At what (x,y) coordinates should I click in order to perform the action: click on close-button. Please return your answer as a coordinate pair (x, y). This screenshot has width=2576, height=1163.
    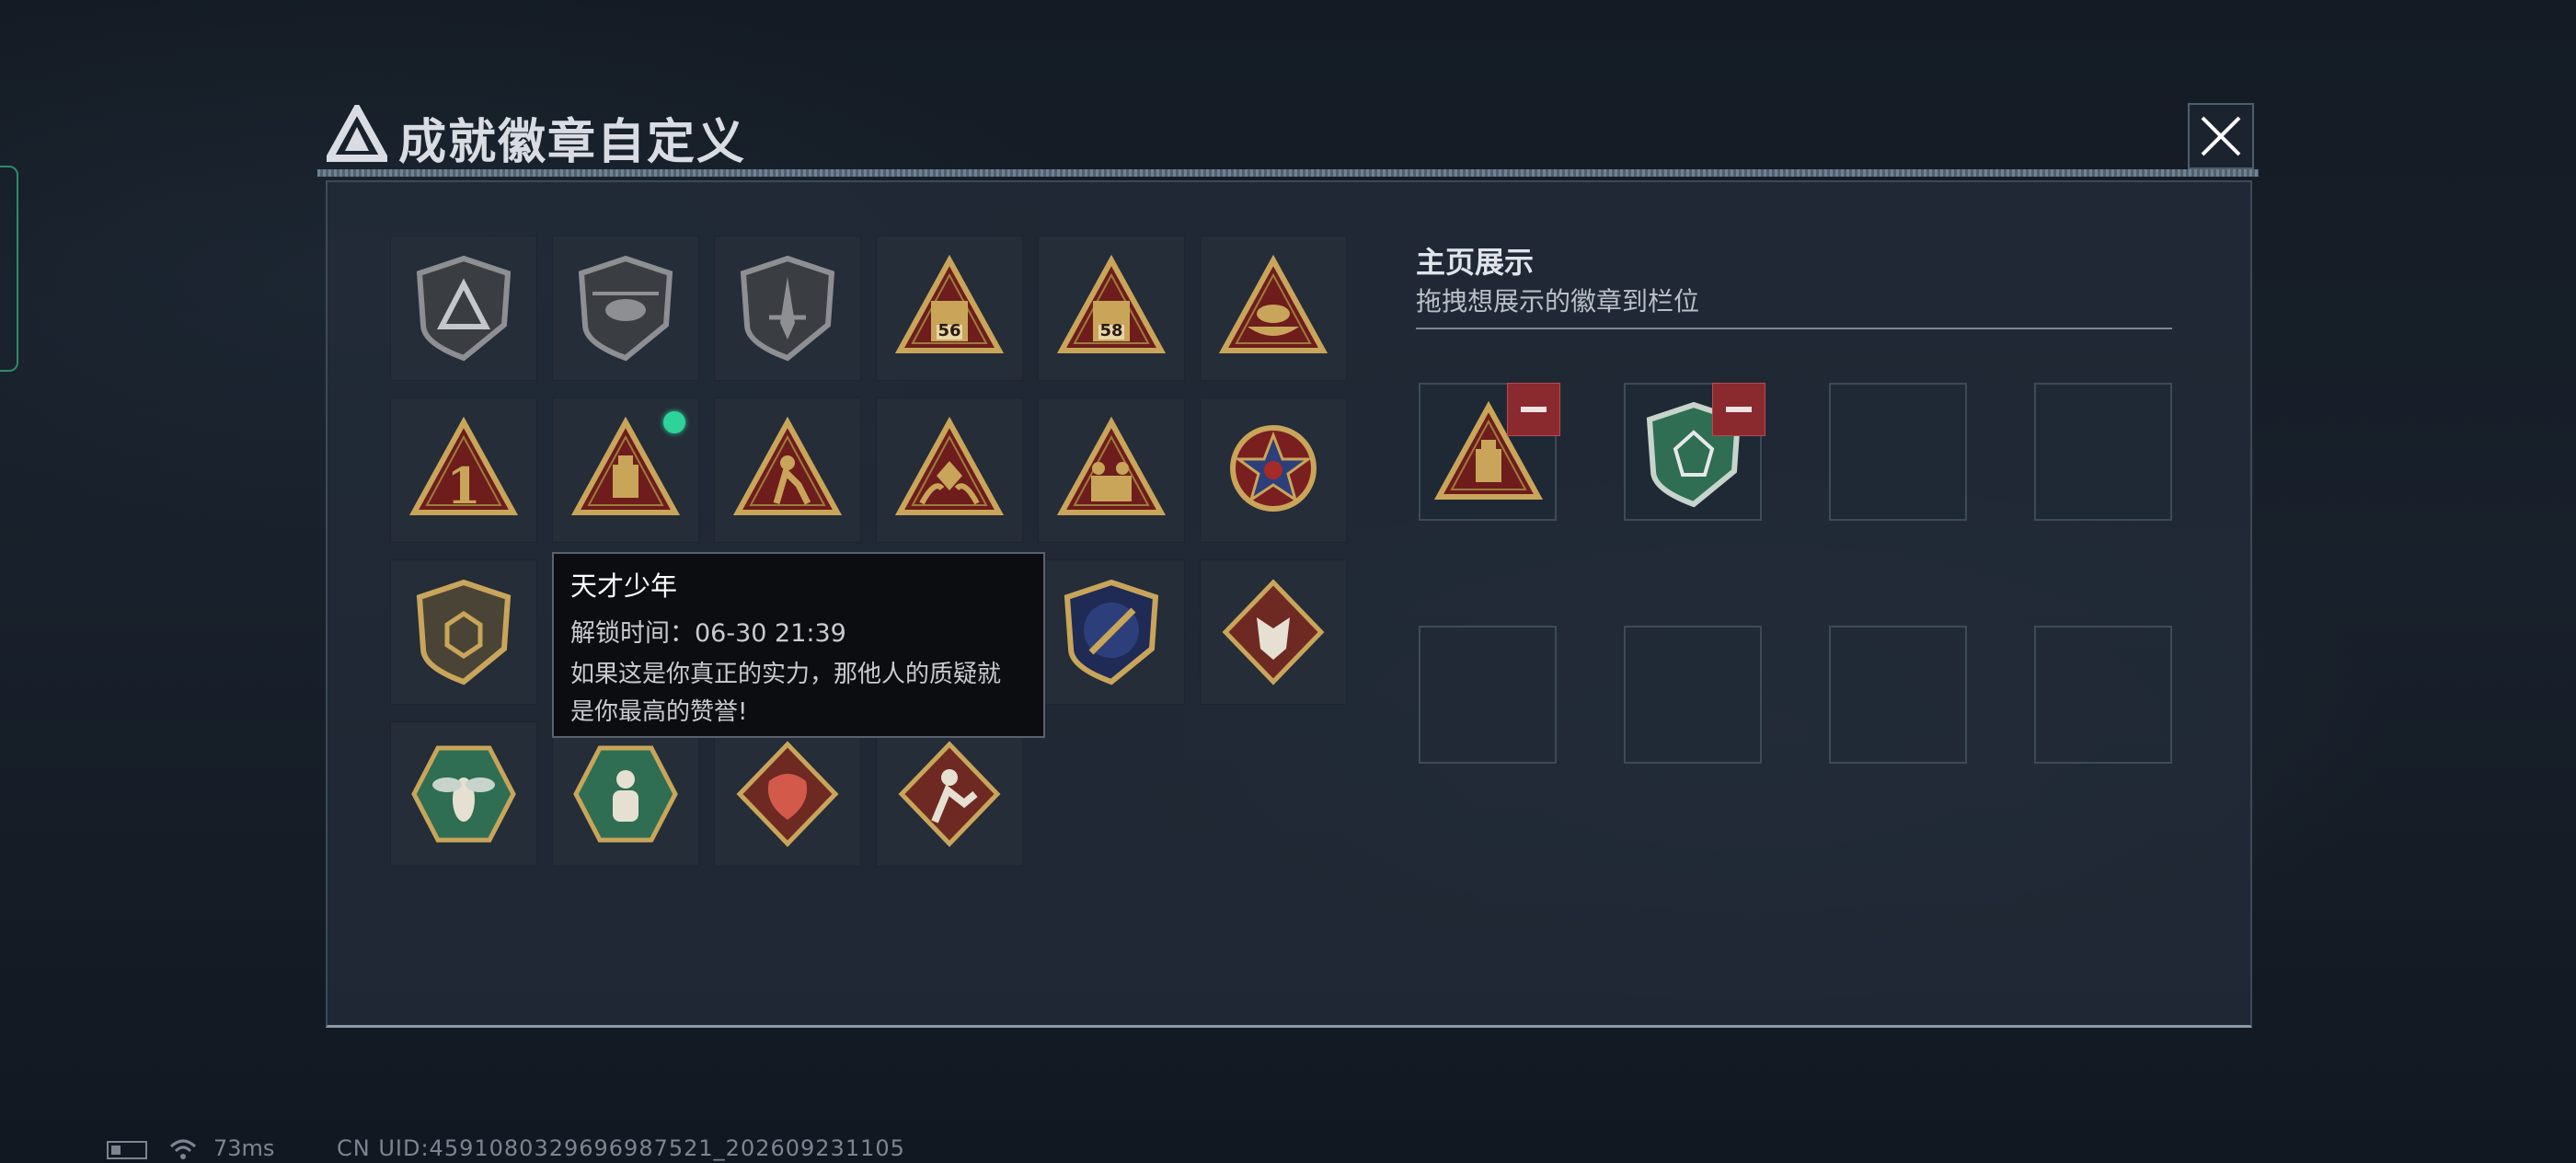
    Looking at the image, I should click on (2221, 136).